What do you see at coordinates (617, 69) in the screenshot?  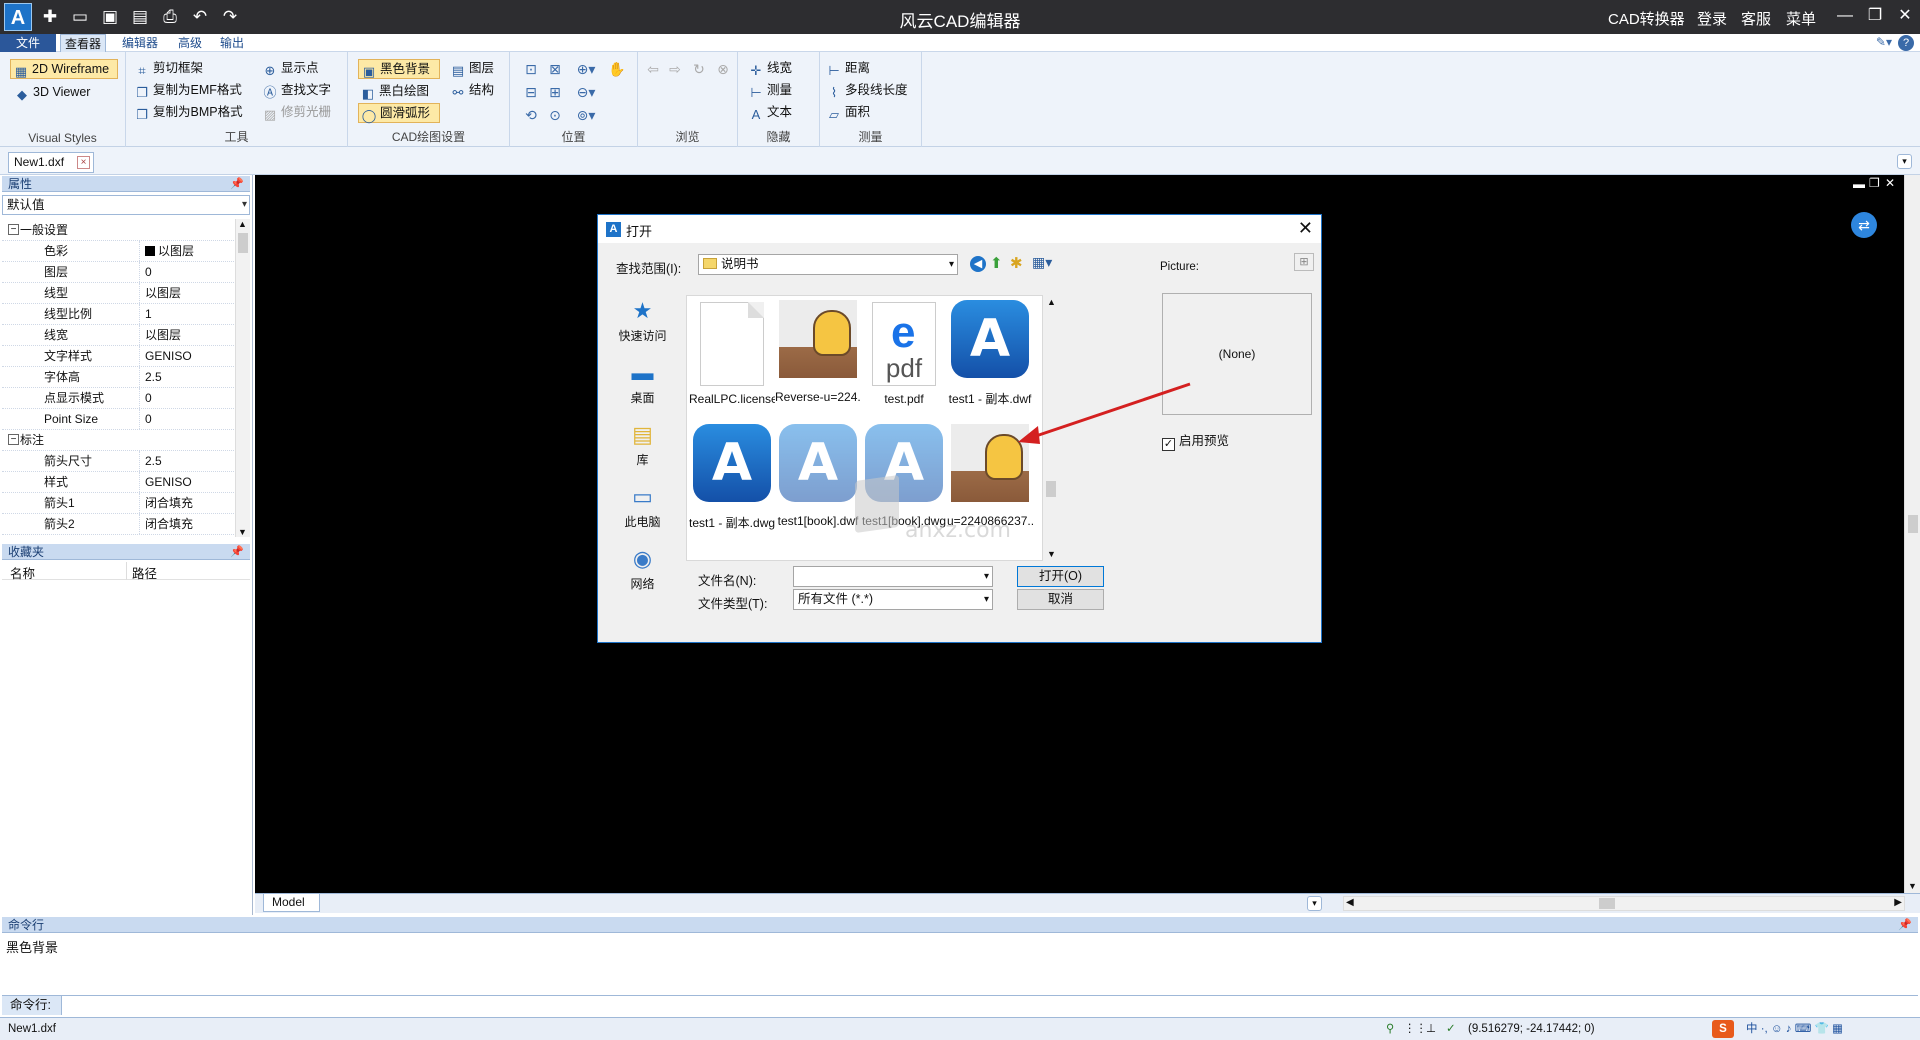 I see `pan-hand-icon: ✋` at bounding box center [617, 69].